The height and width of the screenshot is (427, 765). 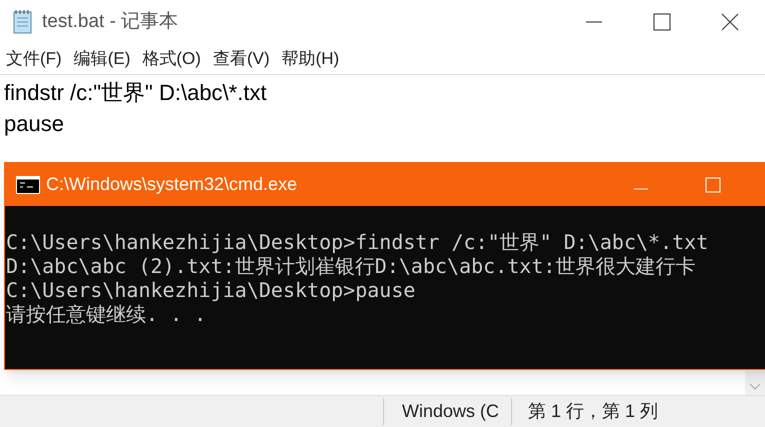 I want to click on scrollbar, so click(x=755, y=383).